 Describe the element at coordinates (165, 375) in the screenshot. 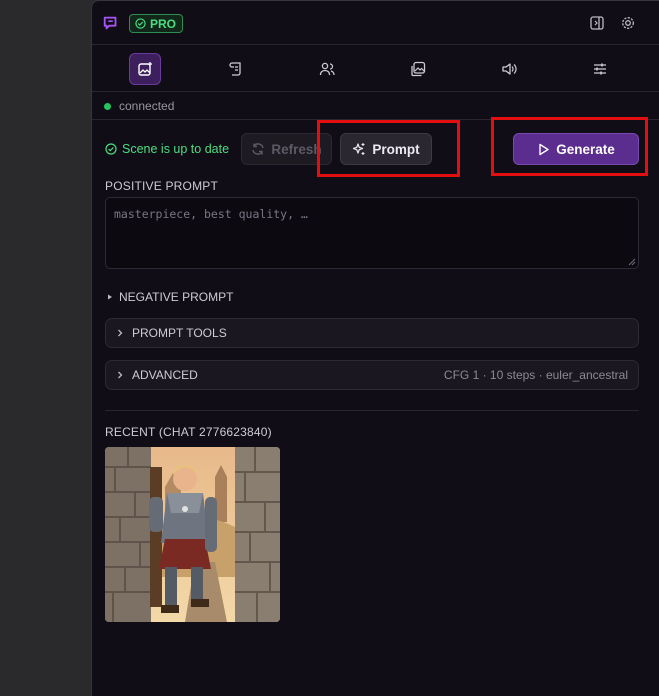

I see `advanced-label: ADVANCED` at that location.